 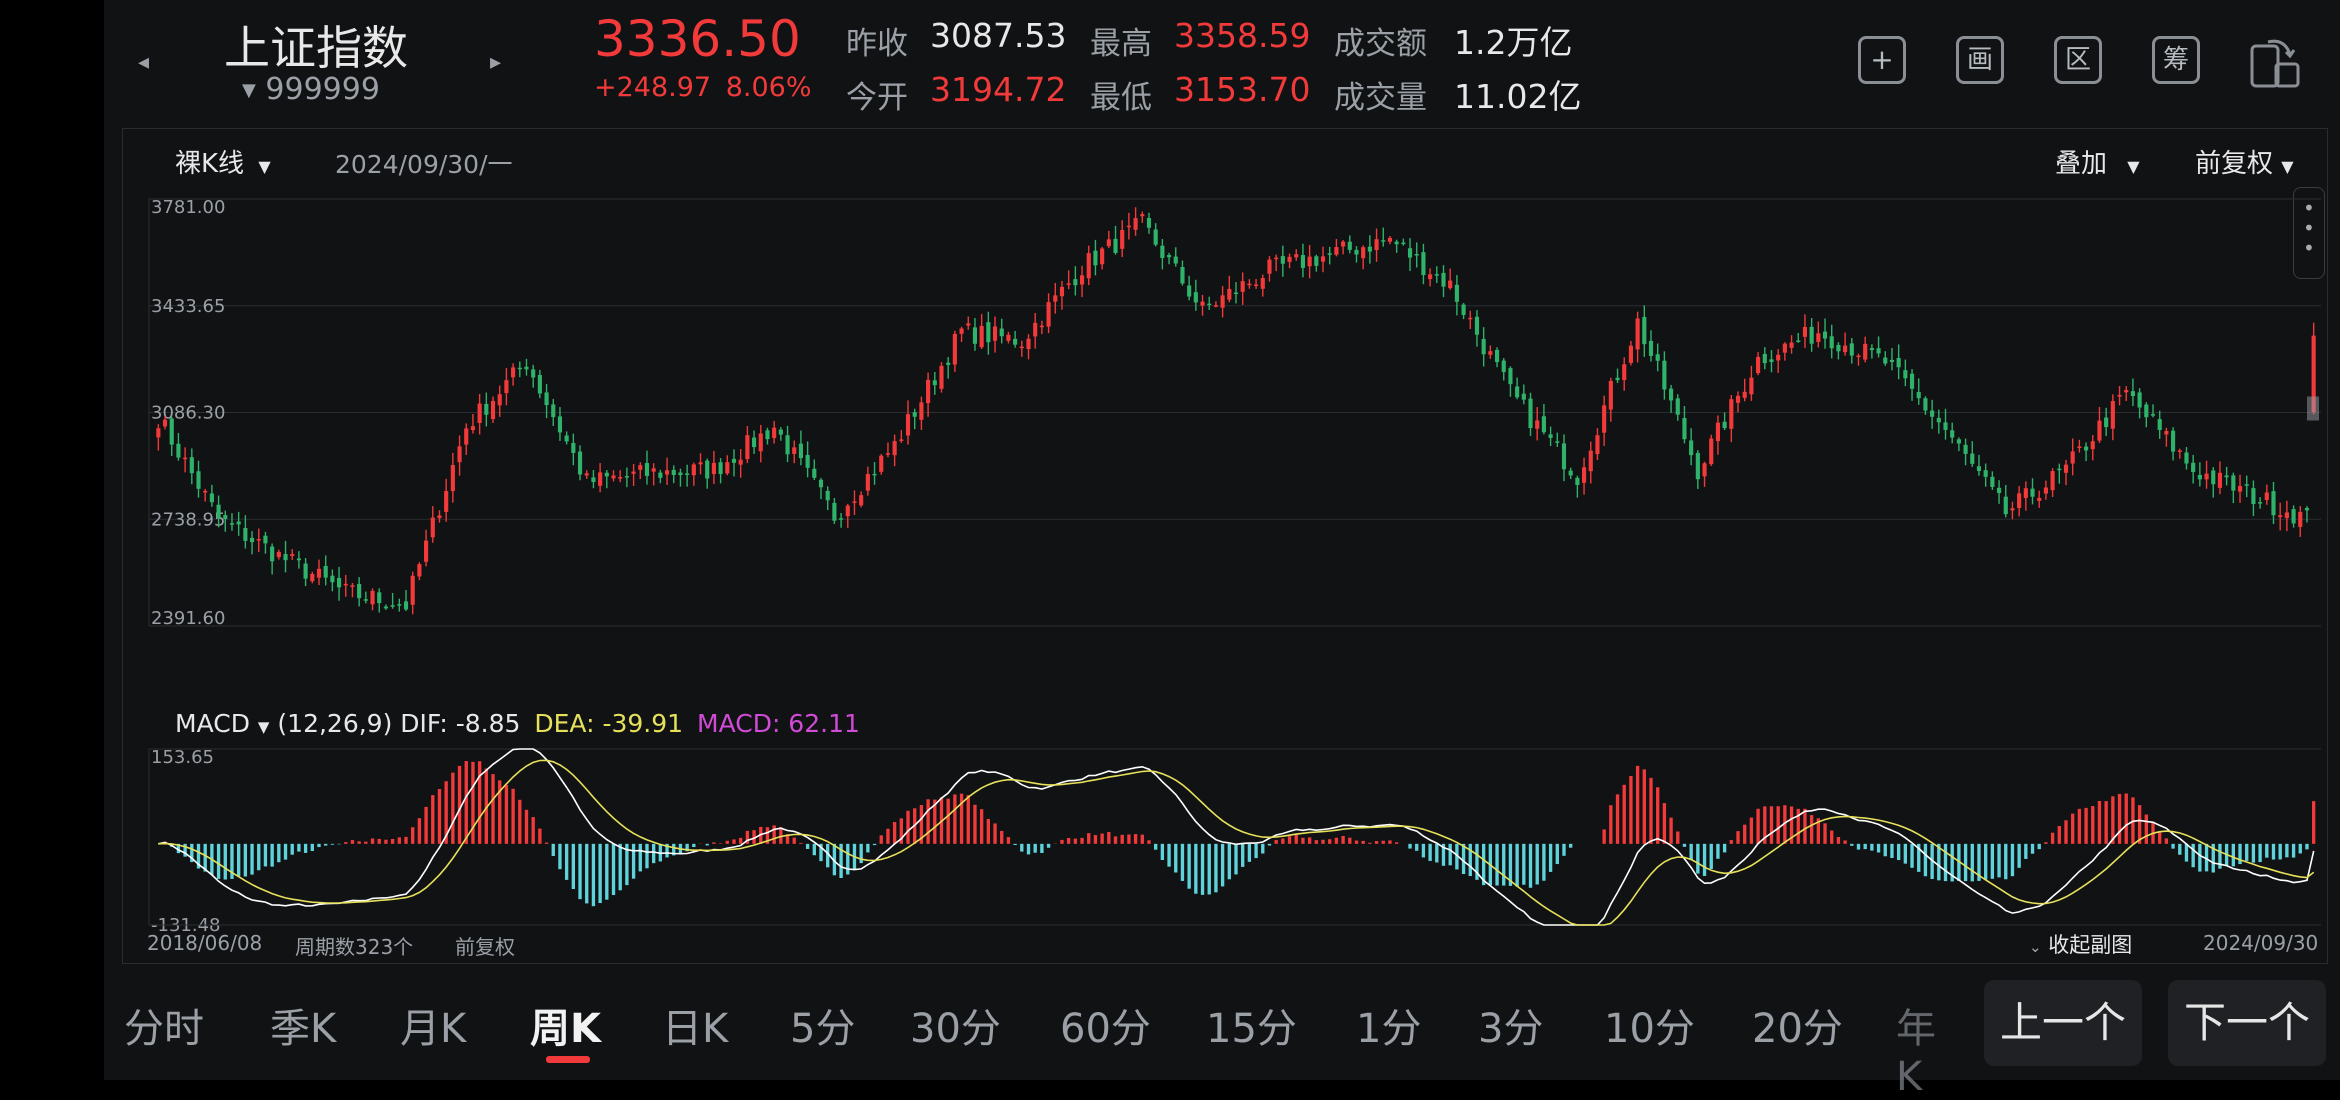 What do you see at coordinates (212, 723) in the screenshot?
I see `macd-indicator-label: MACD` at bounding box center [212, 723].